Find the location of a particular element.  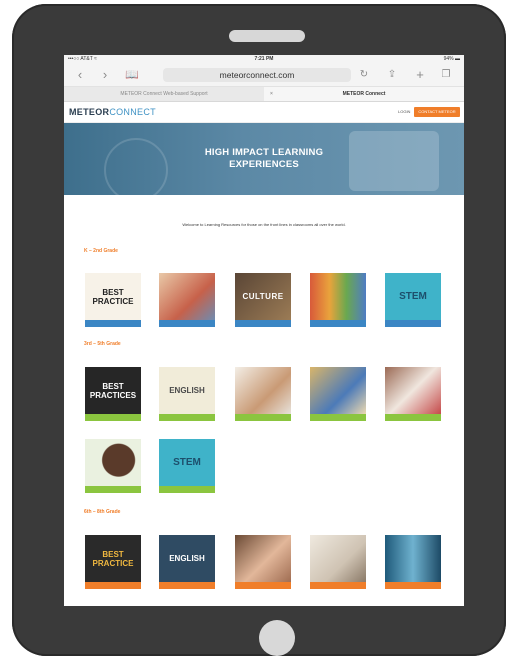

tabs-icon: ❐ is located at coordinates (446, 75).